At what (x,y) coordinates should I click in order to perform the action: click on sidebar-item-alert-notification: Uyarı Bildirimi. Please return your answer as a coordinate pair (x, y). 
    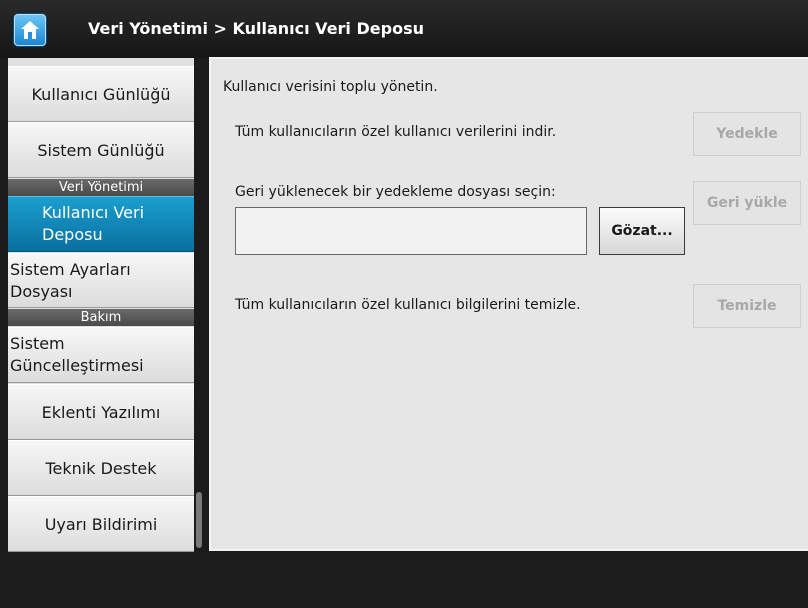
    Looking at the image, I should click on (101, 524).